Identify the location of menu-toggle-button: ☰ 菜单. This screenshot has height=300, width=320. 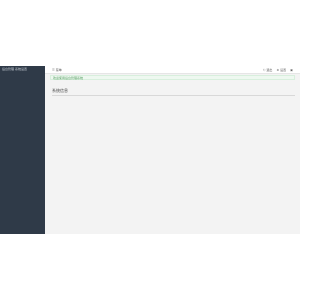
(57, 69).